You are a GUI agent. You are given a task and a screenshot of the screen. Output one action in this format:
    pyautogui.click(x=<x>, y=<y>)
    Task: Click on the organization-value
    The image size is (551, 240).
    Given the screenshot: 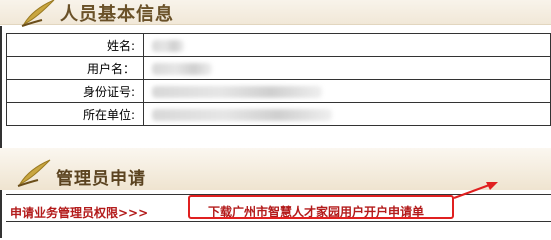 What is the action you would take?
    pyautogui.click(x=347, y=114)
    